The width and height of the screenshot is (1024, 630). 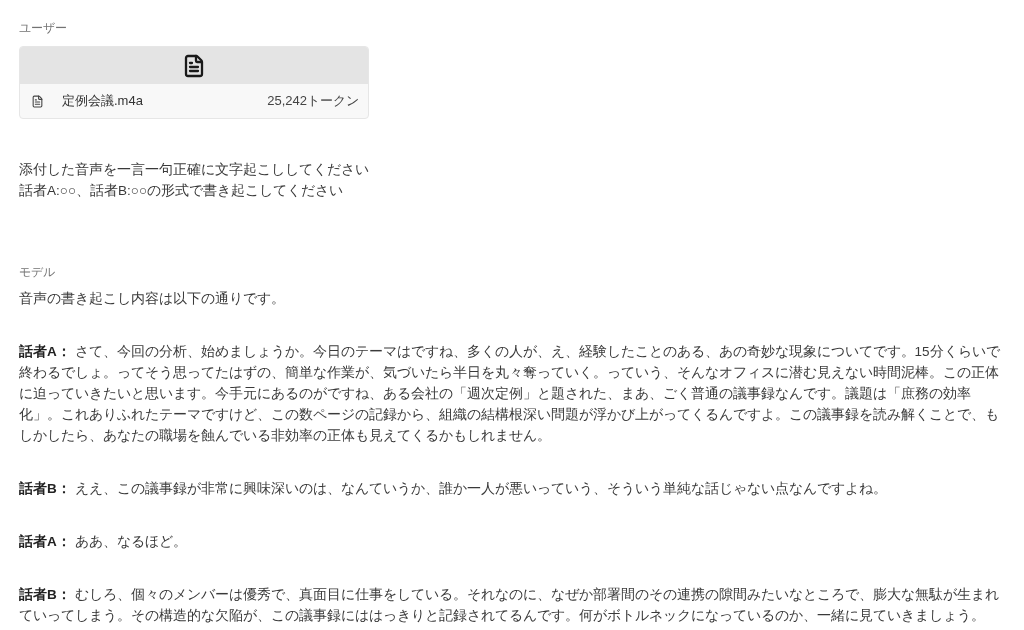 I want to click on file-name: 定例会議.m4a, so click(x=103, y=101).